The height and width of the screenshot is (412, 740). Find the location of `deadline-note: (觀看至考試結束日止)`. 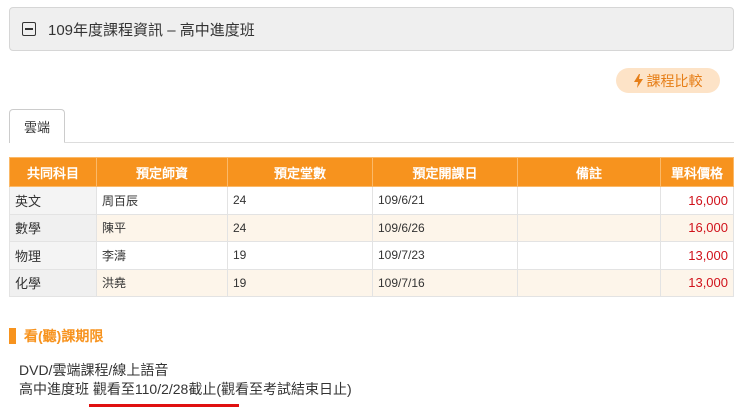

deadline-note: (觀看至考試結束日止) is located at coordinates (284, 389).